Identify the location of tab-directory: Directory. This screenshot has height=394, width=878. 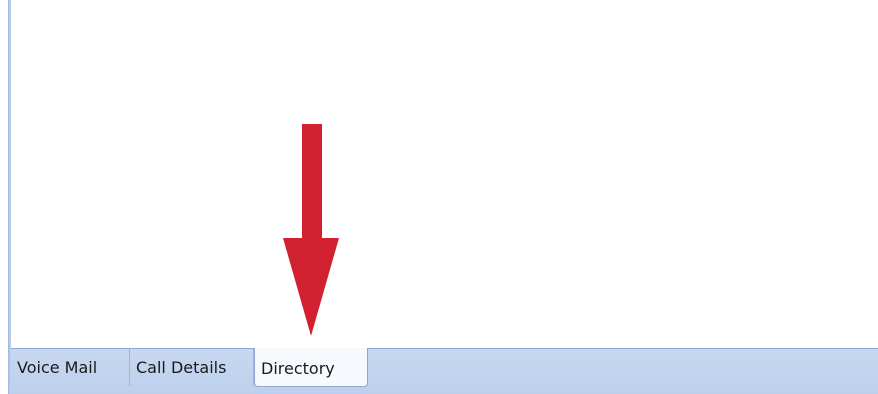
(311, 367).